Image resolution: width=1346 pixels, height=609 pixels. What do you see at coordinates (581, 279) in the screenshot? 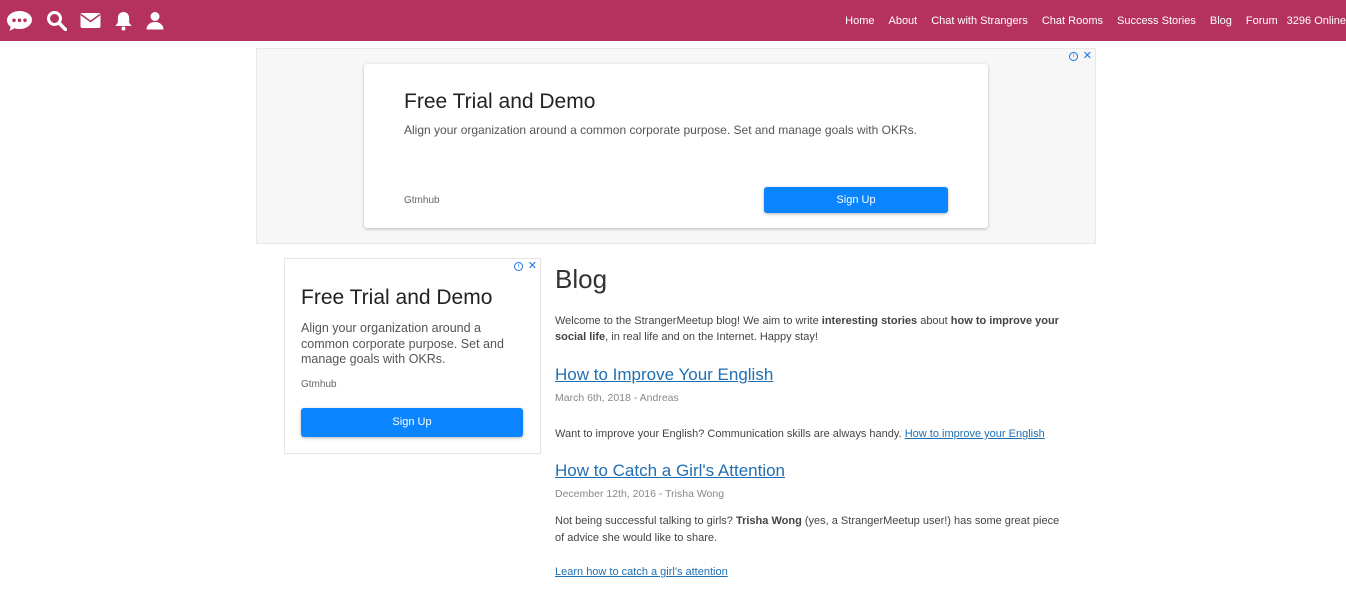
I see `page-title: Blog` at bounding box center [581, 279].